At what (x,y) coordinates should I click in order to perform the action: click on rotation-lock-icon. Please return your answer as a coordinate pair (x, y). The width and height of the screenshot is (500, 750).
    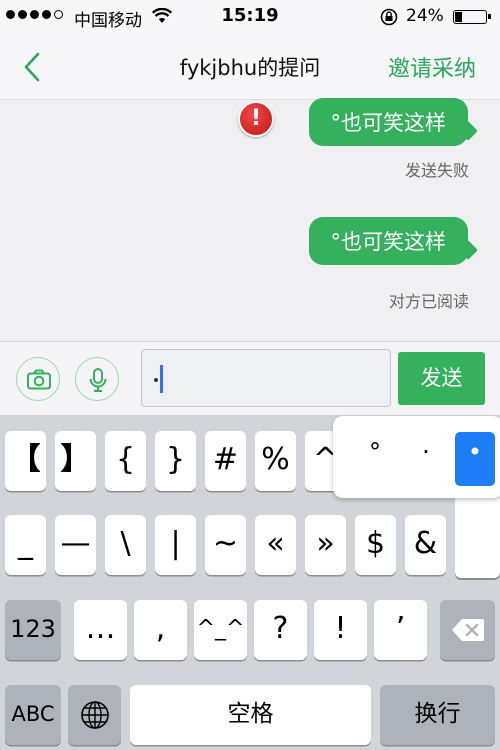
    Looking at the image, I should click on (389, 19).